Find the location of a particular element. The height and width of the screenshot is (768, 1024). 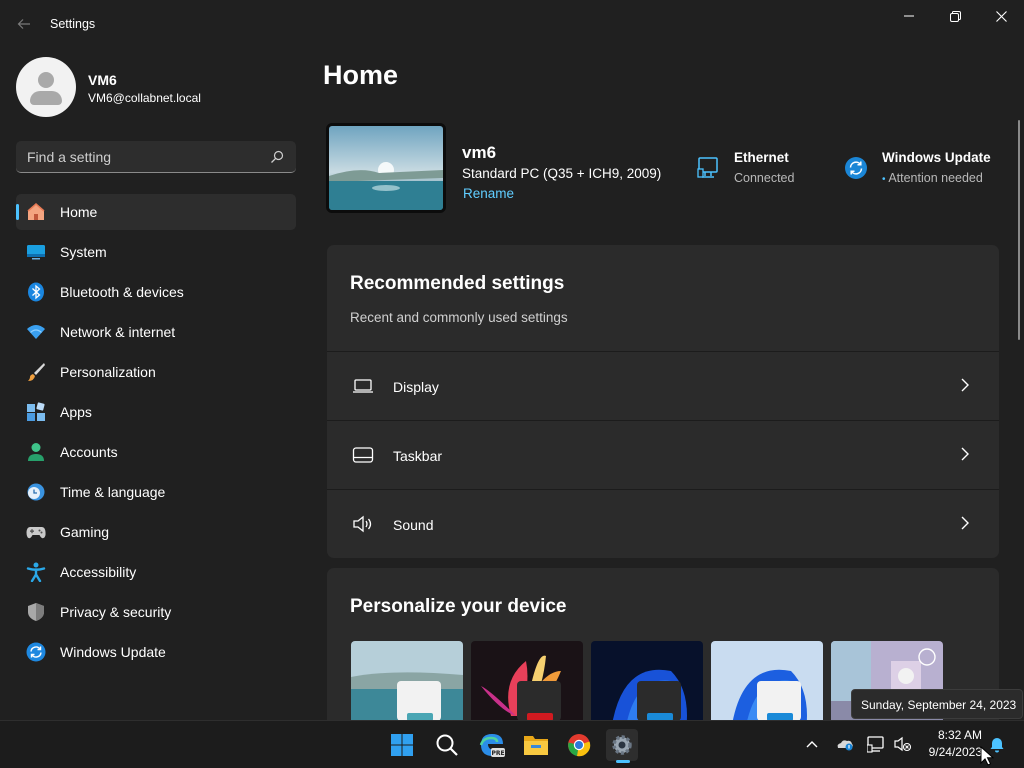

date-tooltip: Sunday, September 24, 2023 is located at coordinates (937, 704).